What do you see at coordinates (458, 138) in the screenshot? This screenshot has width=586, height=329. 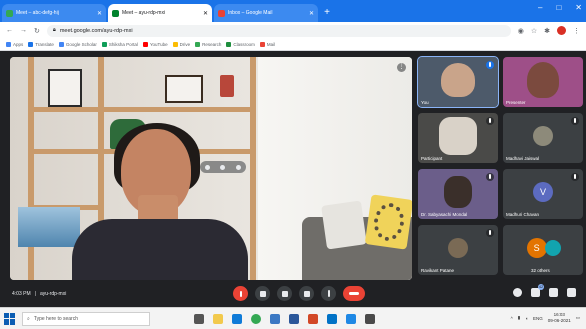 I see `participant-tile: Participant` at bounding box center [458, 138].